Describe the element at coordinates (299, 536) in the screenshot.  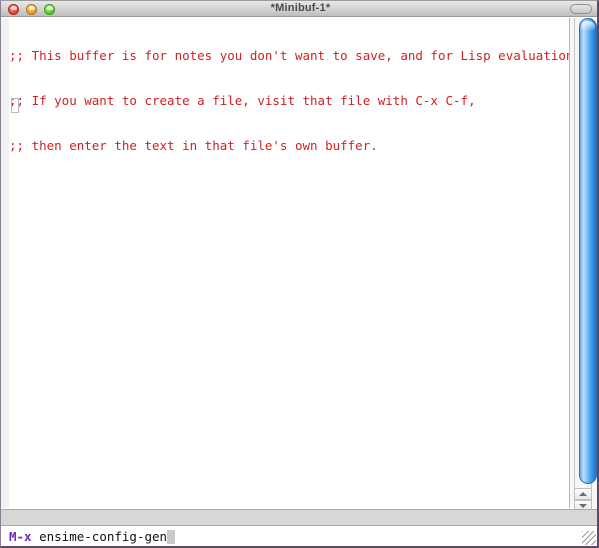
I see `minibuffer: M-x ensime-config-gen` at that location.